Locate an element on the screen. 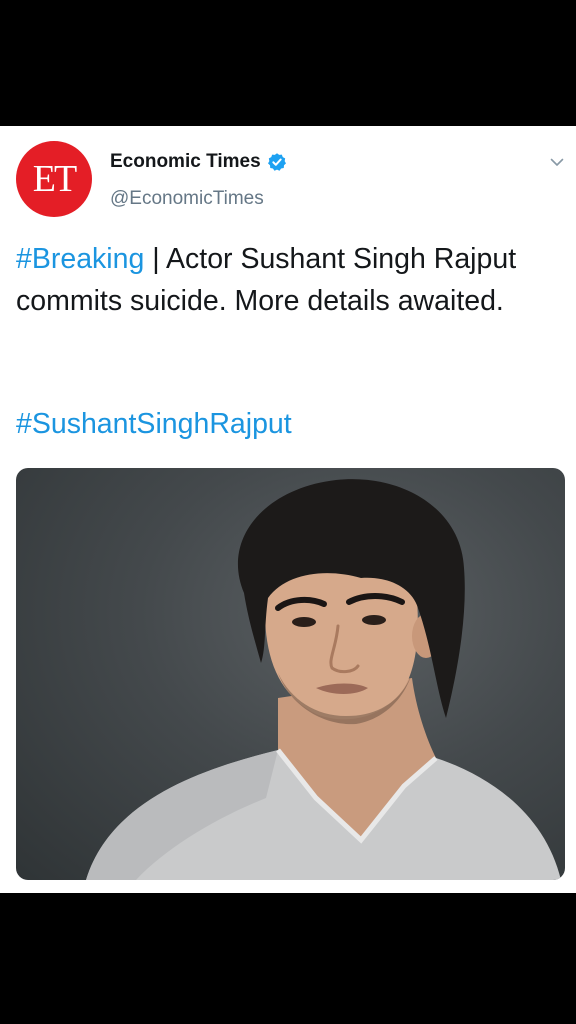 Image resolution: width=576 pixels, height=1024 pixels. left-eye is located at coordinates (304, 622).